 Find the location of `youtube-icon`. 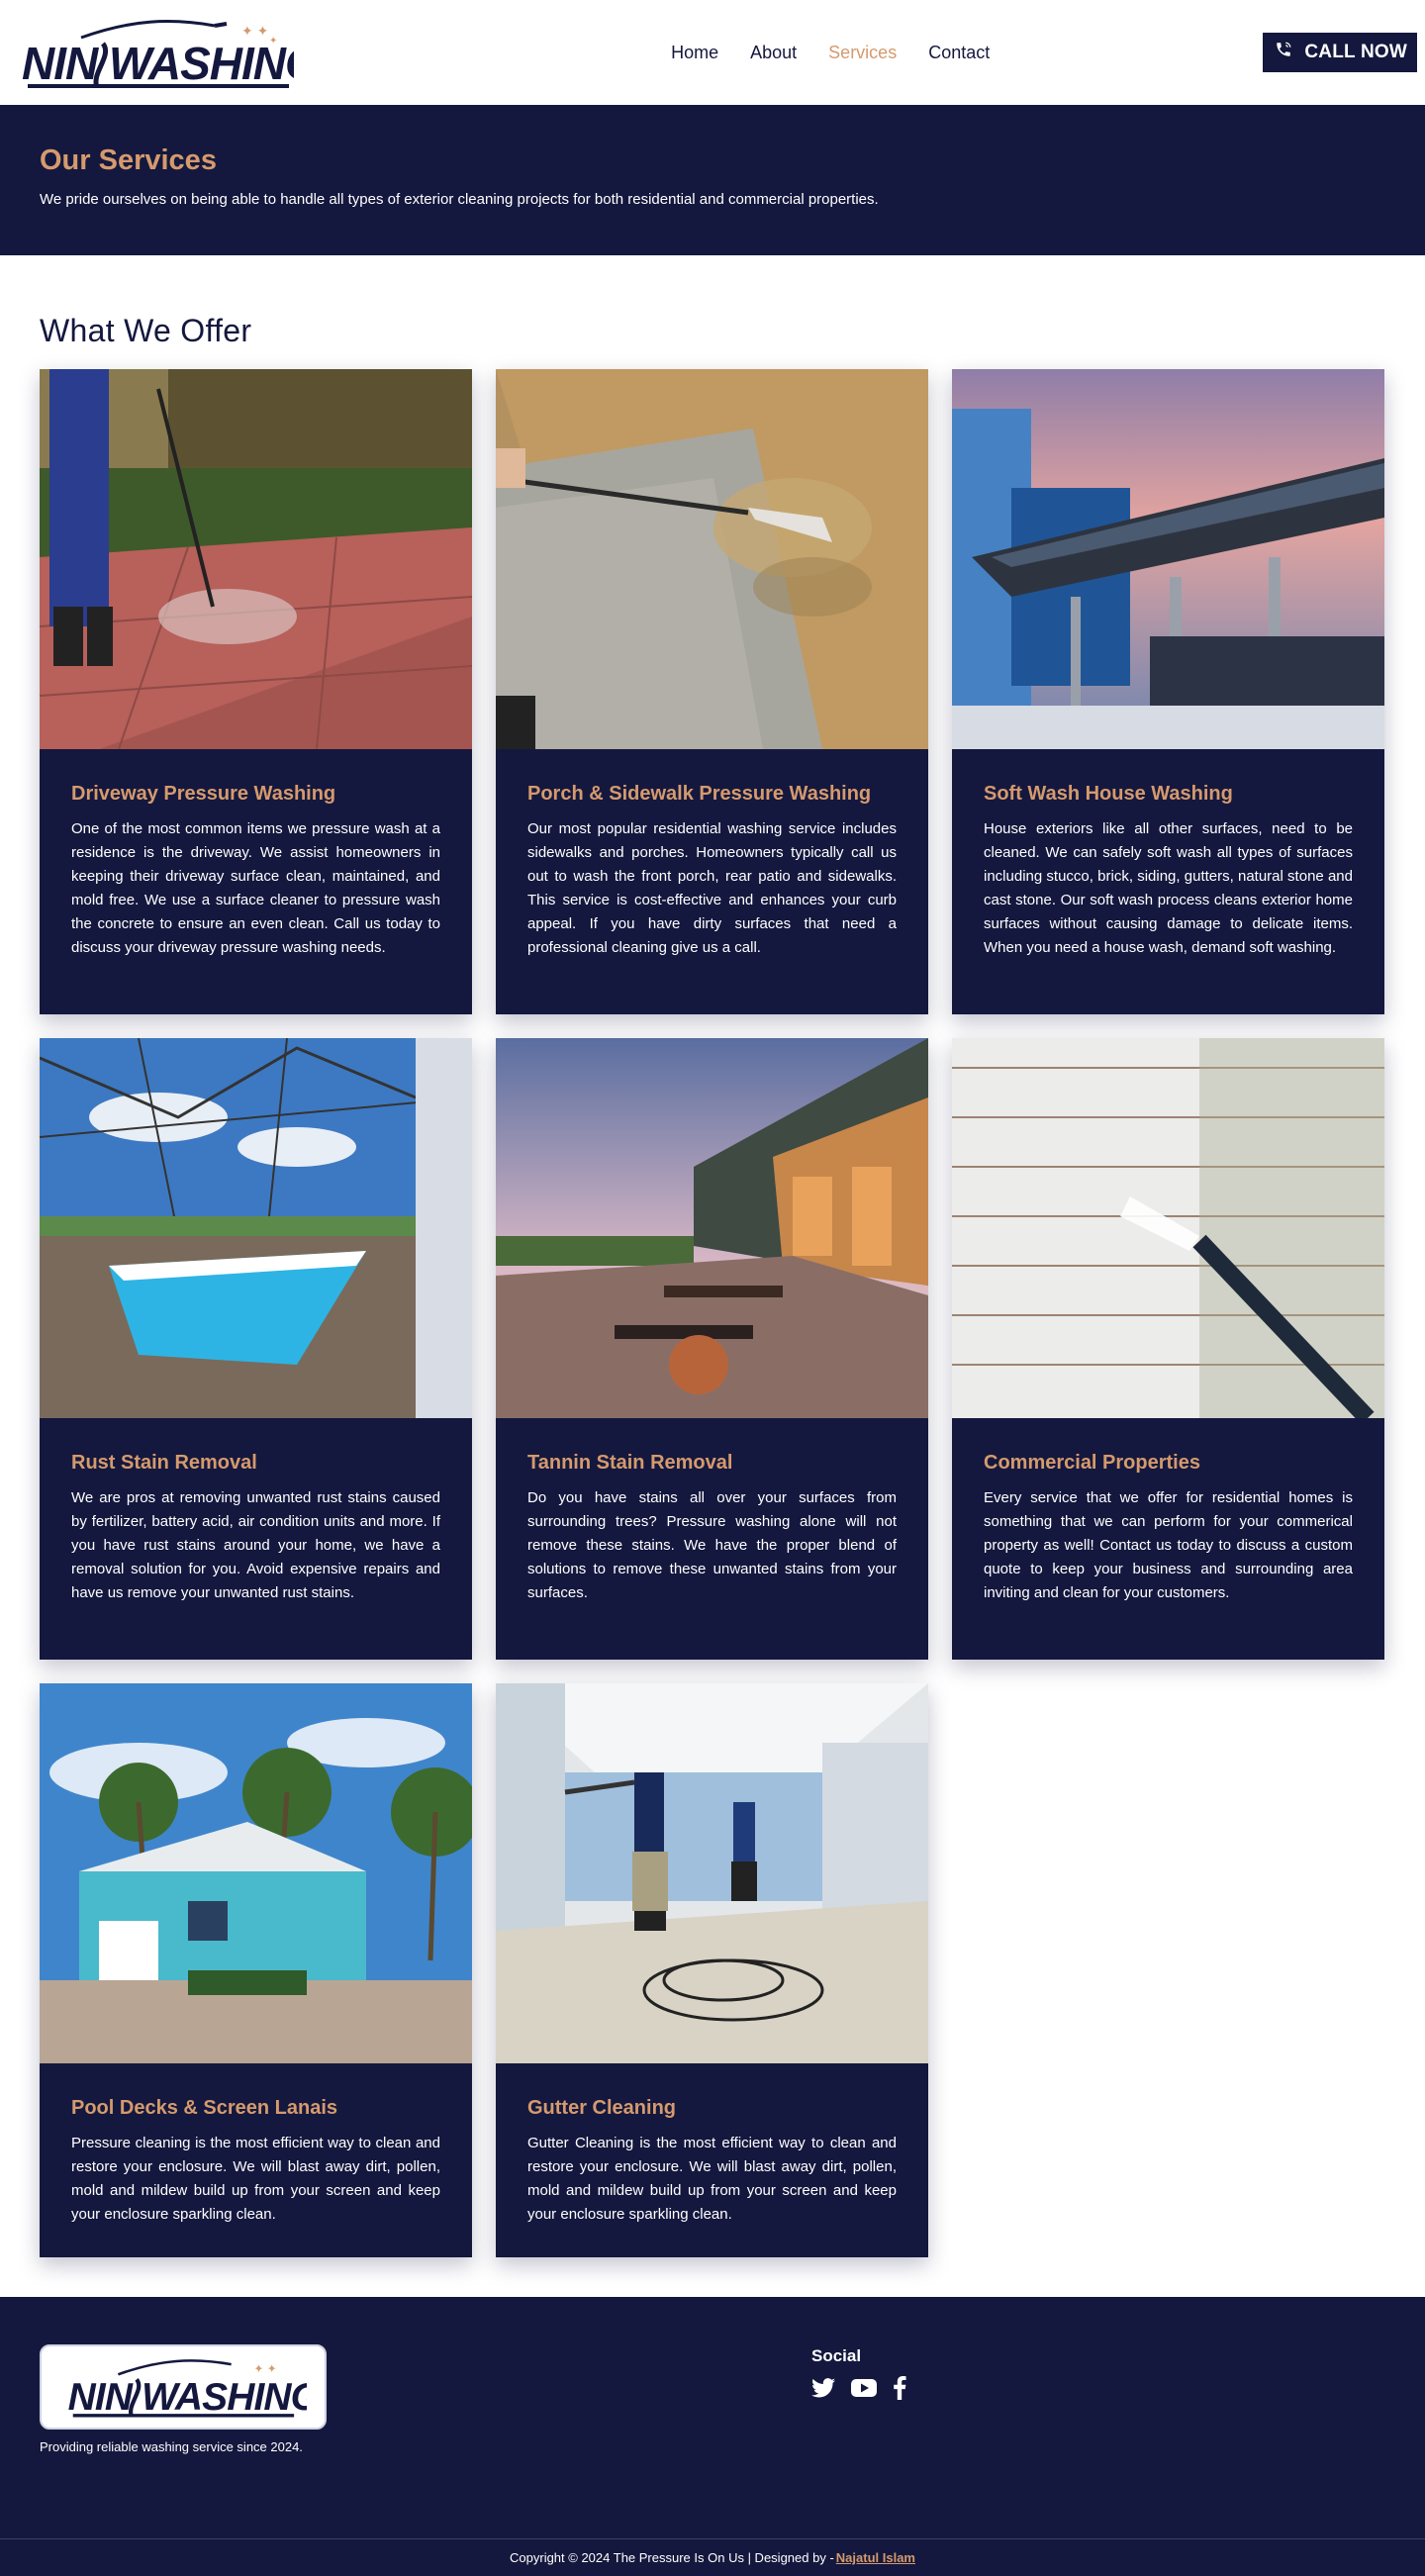

youtube-icon is located at coordinates (864, 2390).